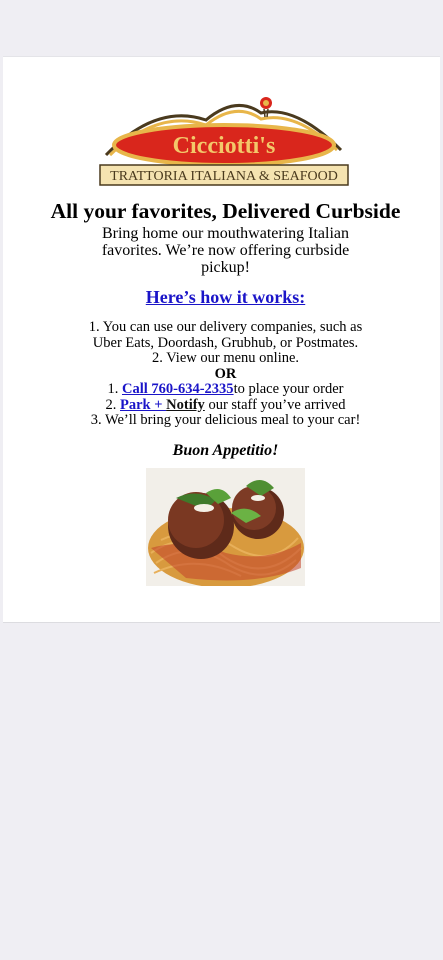 This screenshot has height=960, width=443. Describe the element at coordinates (225, 527) in the screenshot. I see `spaghetti-meatballs-photo` at that location.